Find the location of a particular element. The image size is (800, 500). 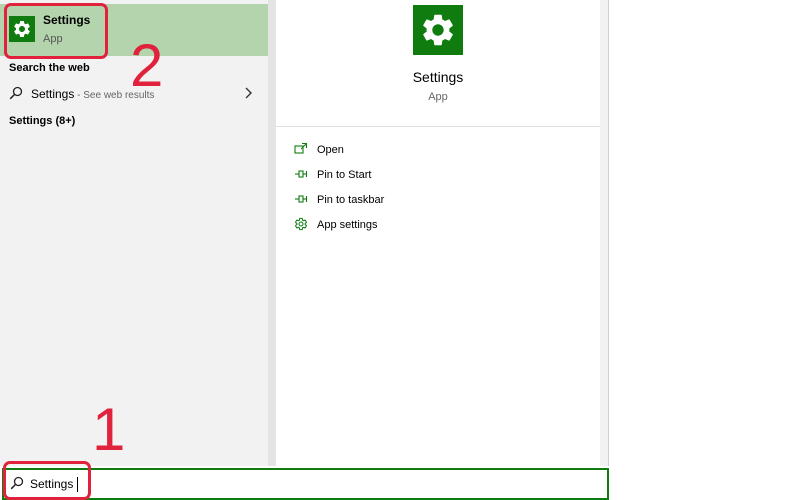

web-result-label: Settings is located at coordinates (53, 94).